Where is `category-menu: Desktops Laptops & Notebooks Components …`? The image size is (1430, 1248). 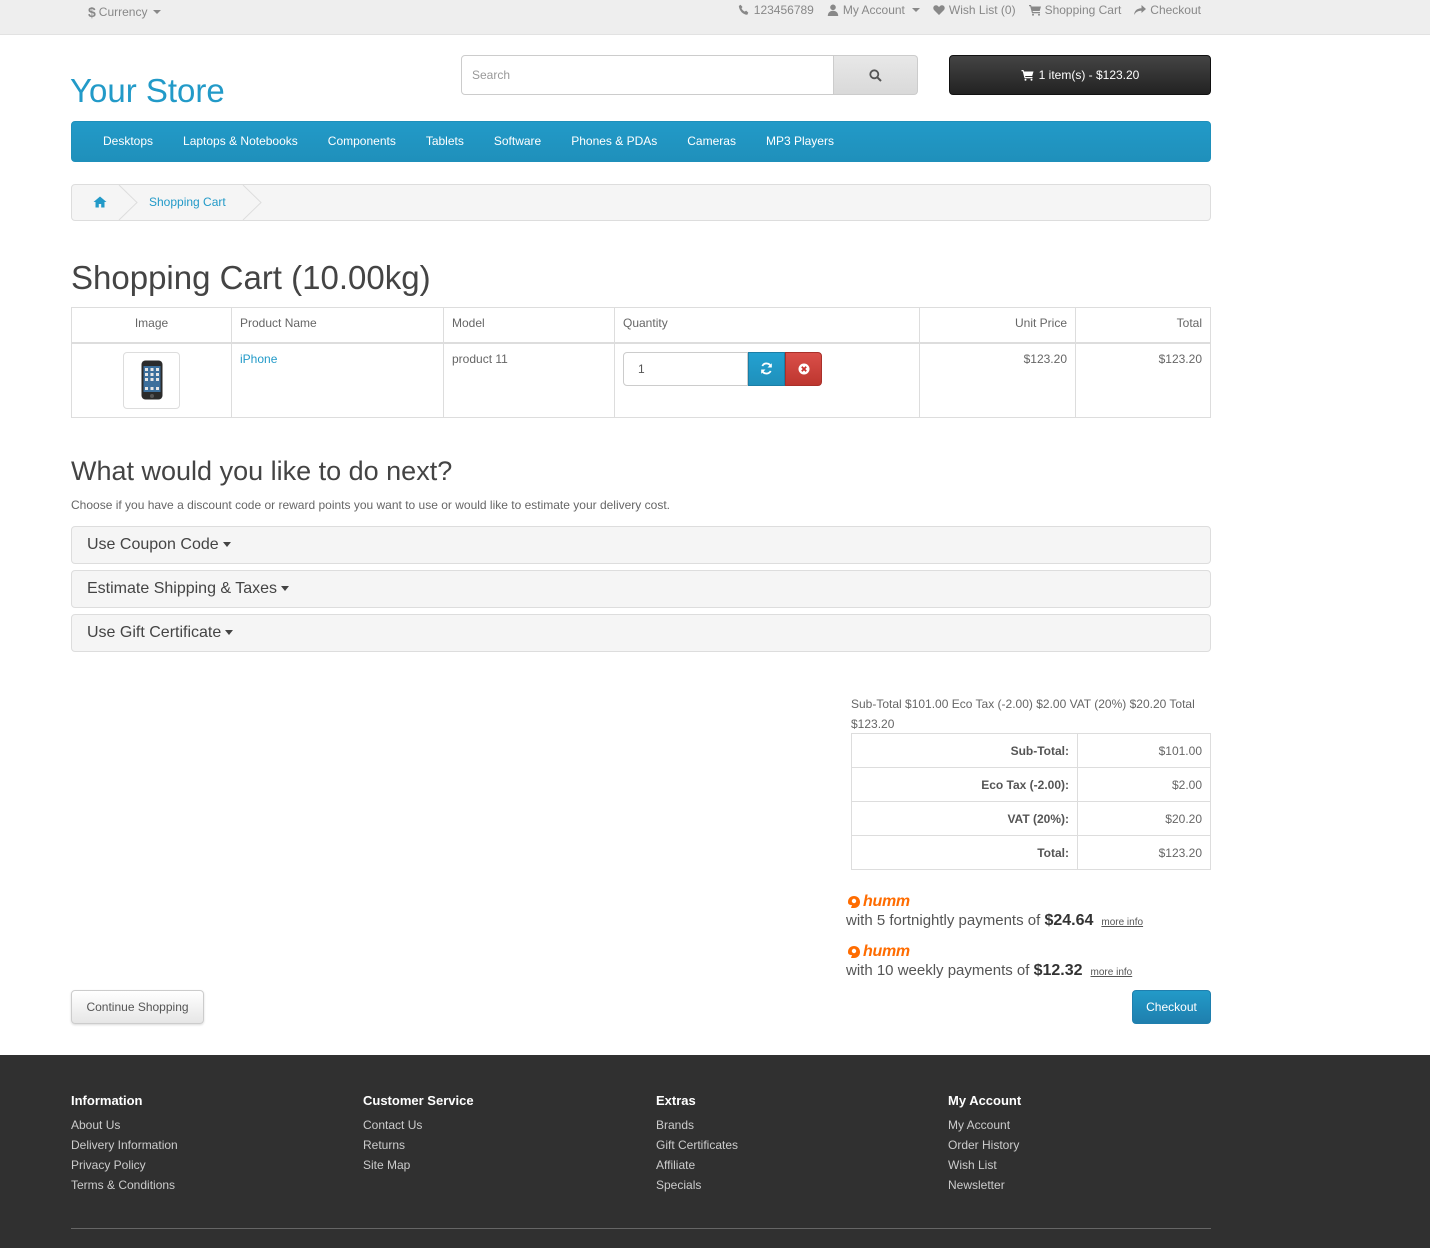 category-menu: Desktops Laptops & Notebooks Components … is located at coordinates (641, 141).